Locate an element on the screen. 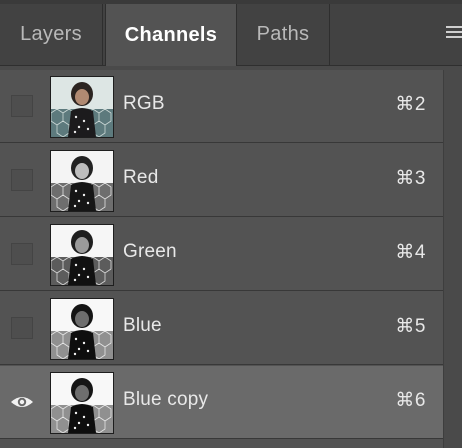 The height and width of the screenshot is (448, 462). channel-name: Red is located at coordinates (141, 177).